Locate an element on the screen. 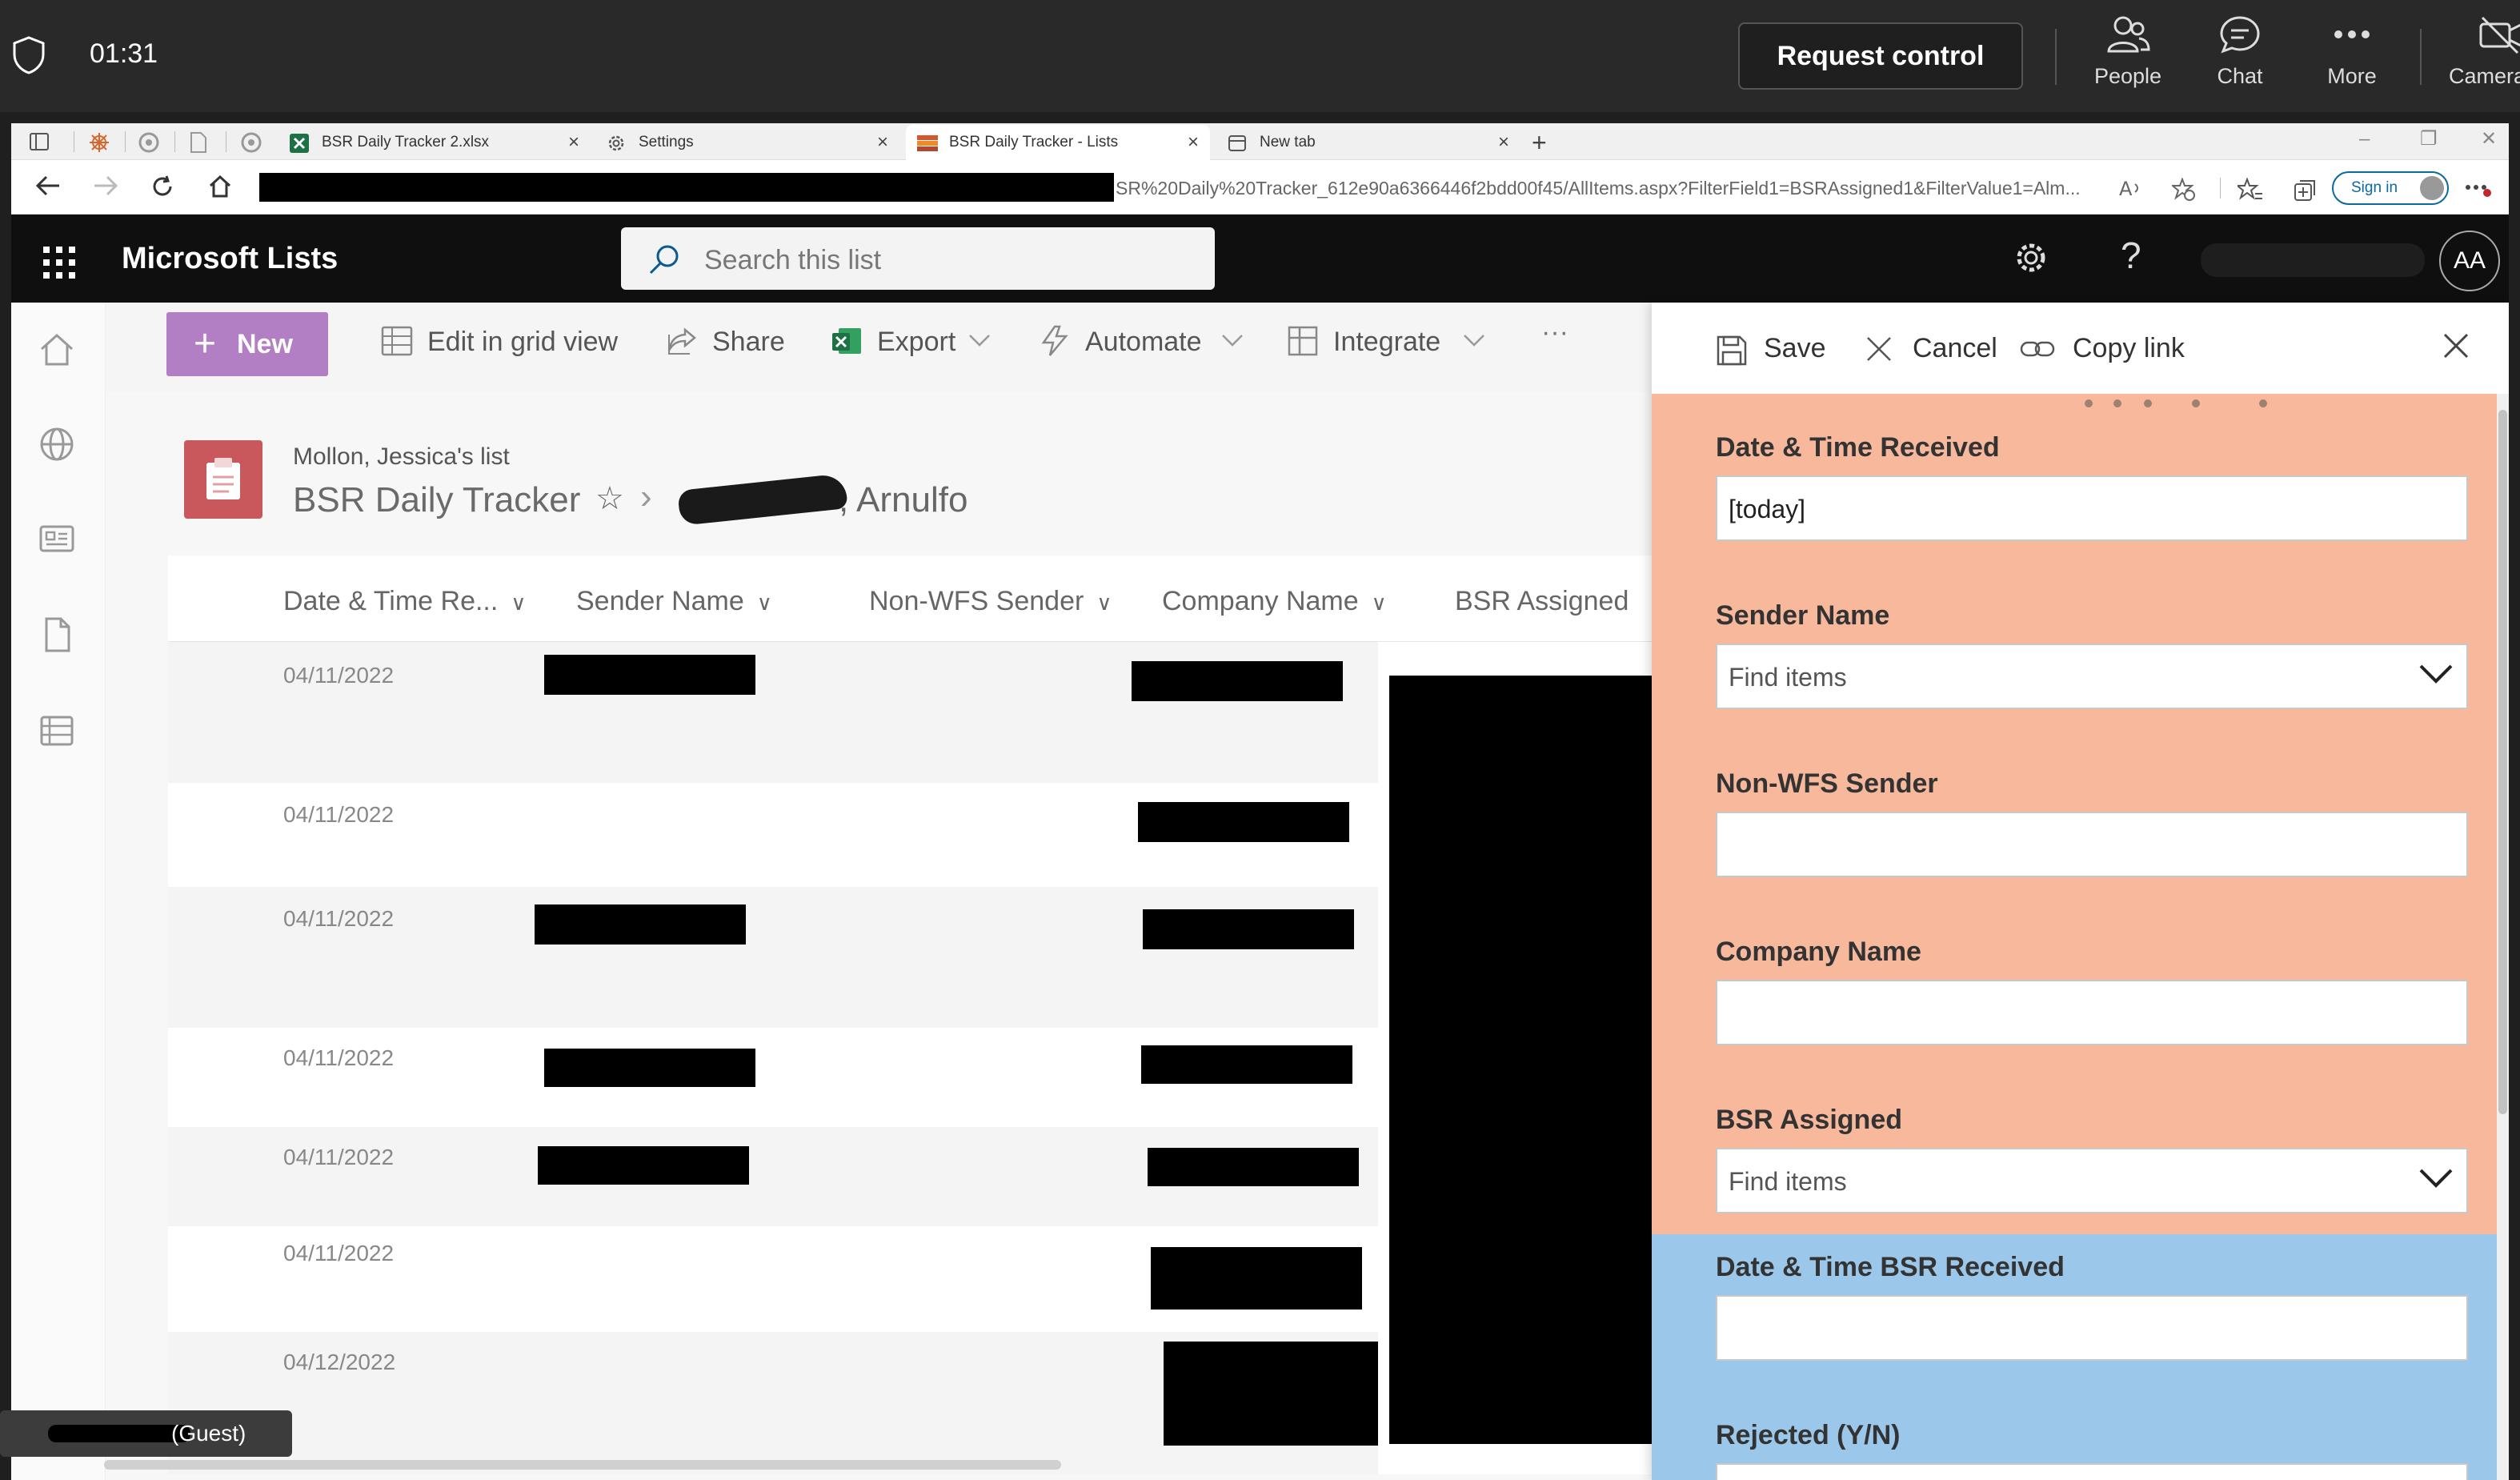  window-close-icon: ✕ is located at coordinates (2489, 139).